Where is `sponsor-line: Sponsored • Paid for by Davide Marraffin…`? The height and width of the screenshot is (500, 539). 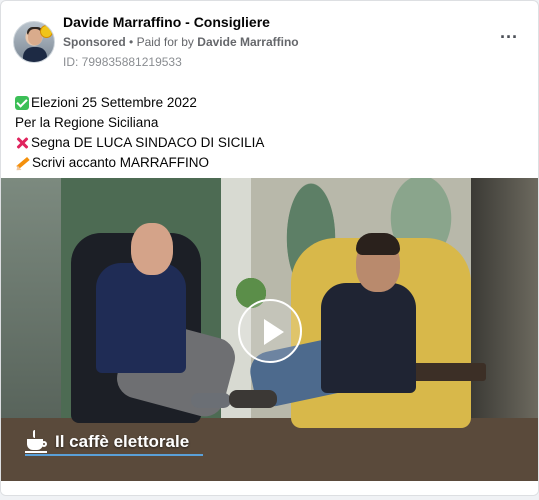
sponsor-line: Sponsored • Paid for by Davide Marraffin… is located at coordinates (181, 42).